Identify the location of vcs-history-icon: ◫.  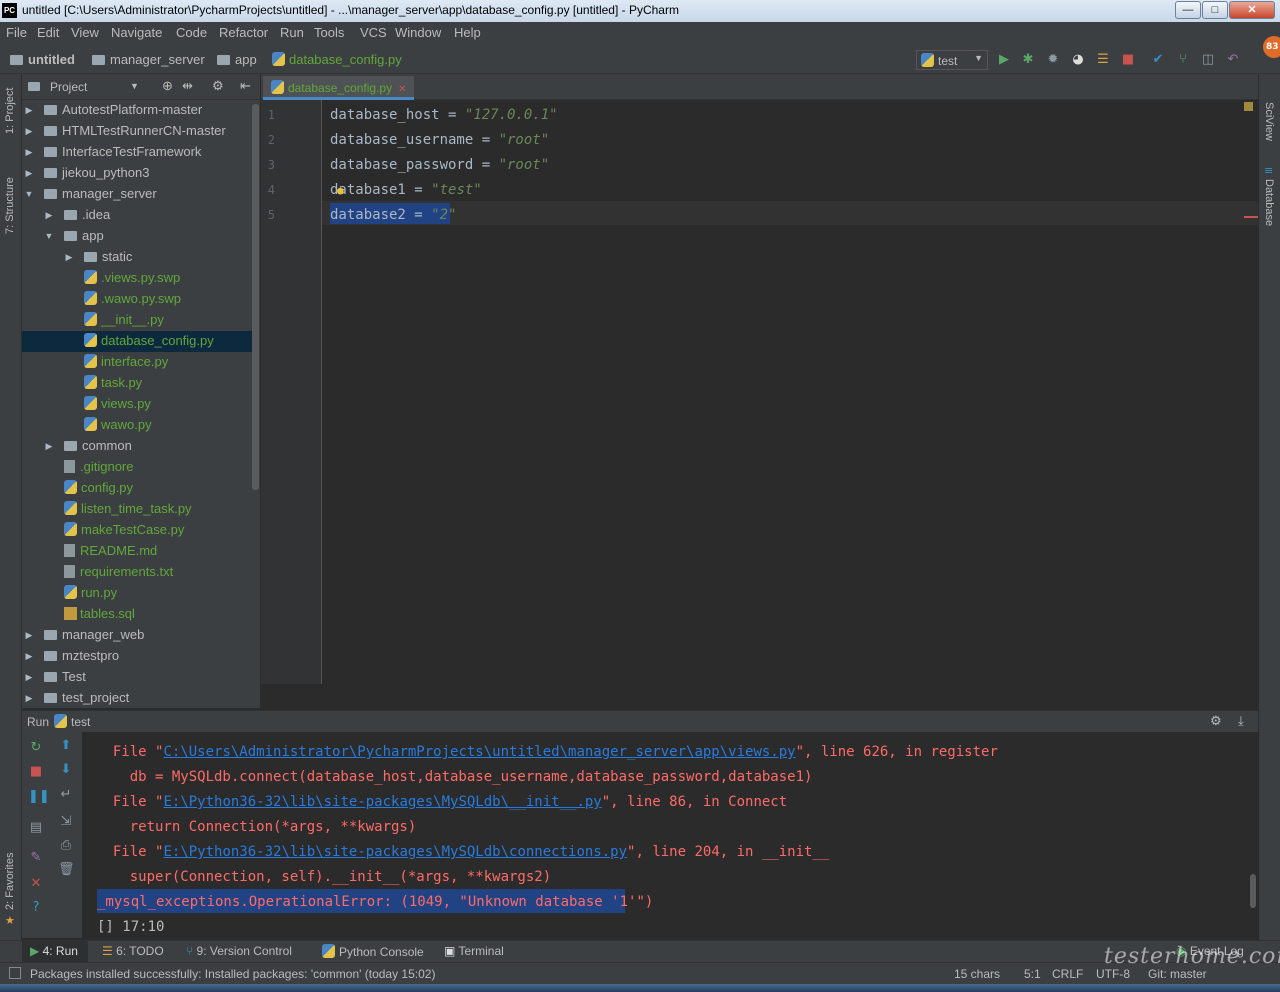
(1208, 60).